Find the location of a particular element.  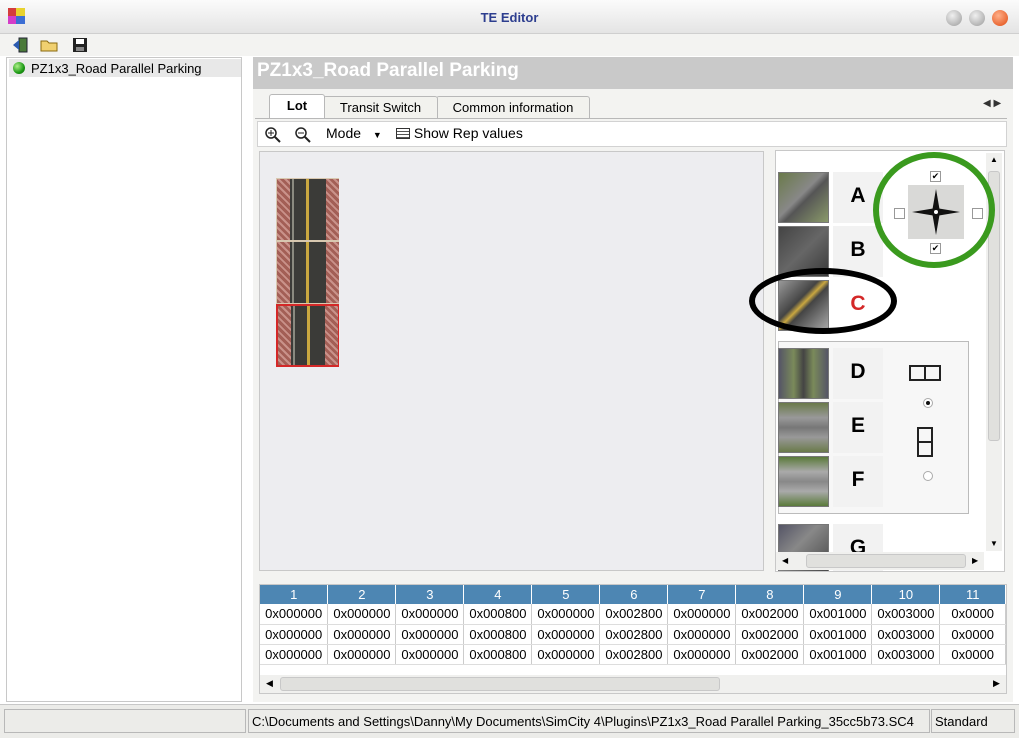

maximize-button is located at coordinates (977, 18).